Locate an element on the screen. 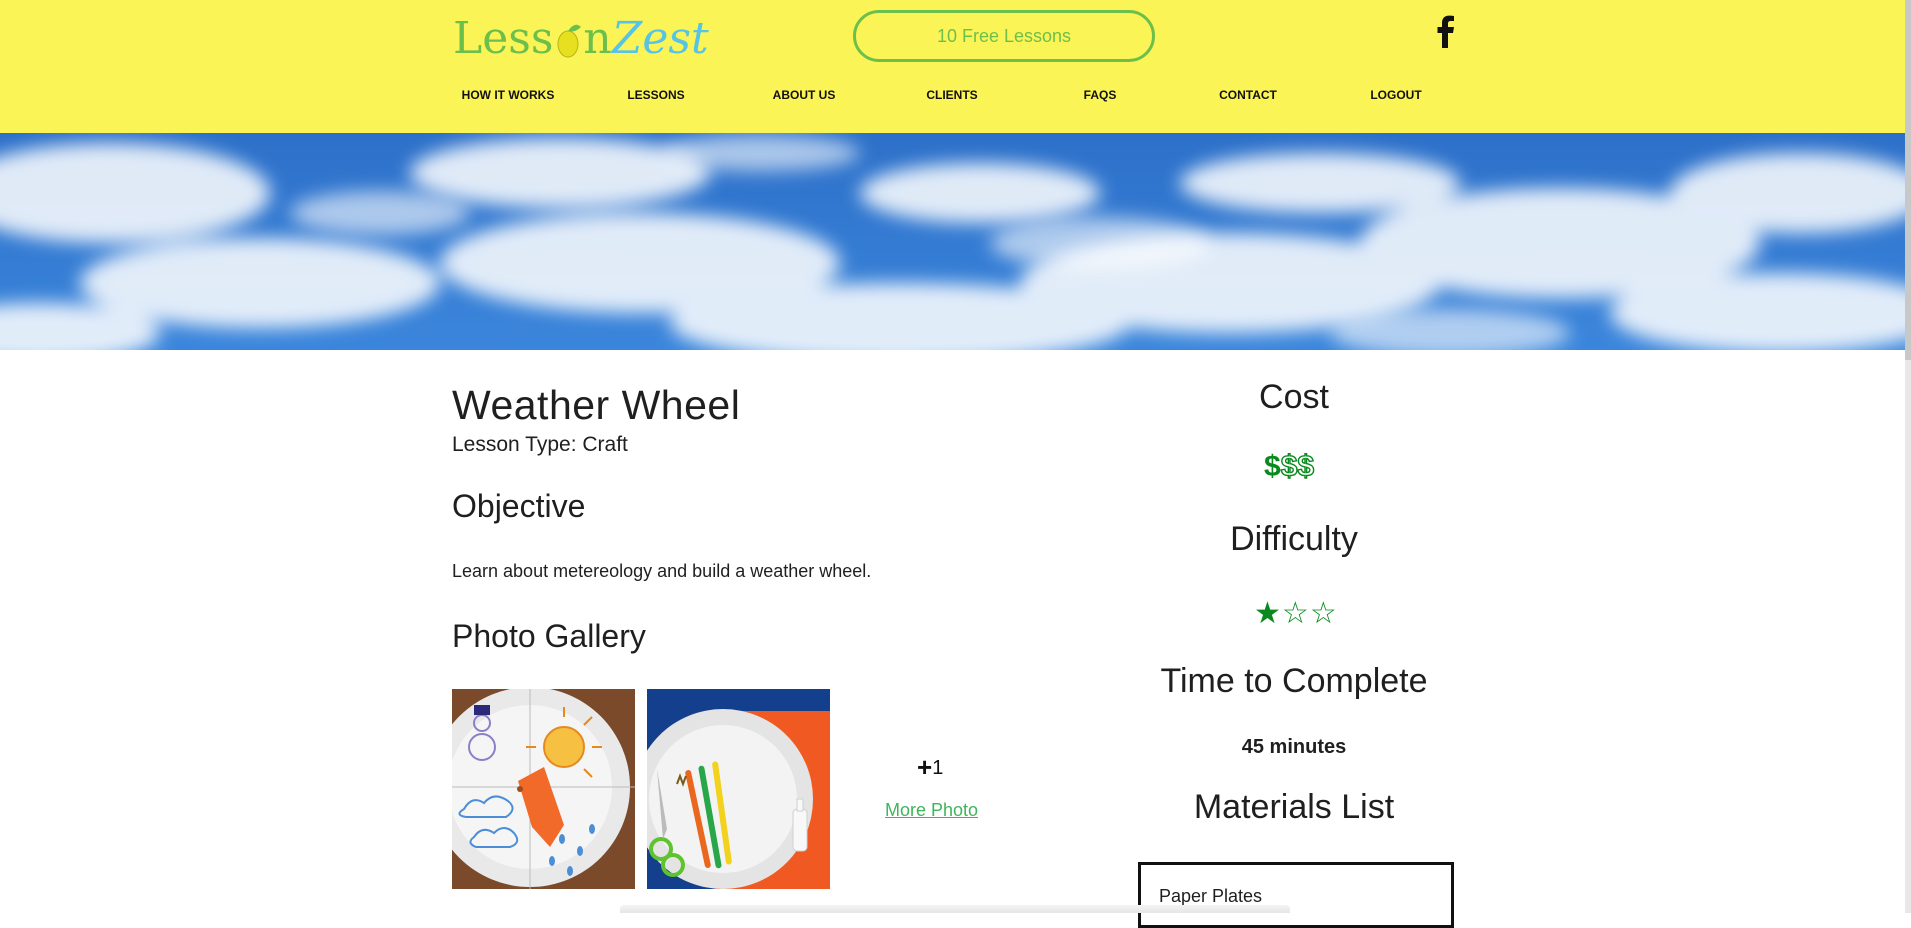 Image resolution: width=1911 pixels, height=928 pixels. logo-text-part1: Less is located at coordinates (503, 38).